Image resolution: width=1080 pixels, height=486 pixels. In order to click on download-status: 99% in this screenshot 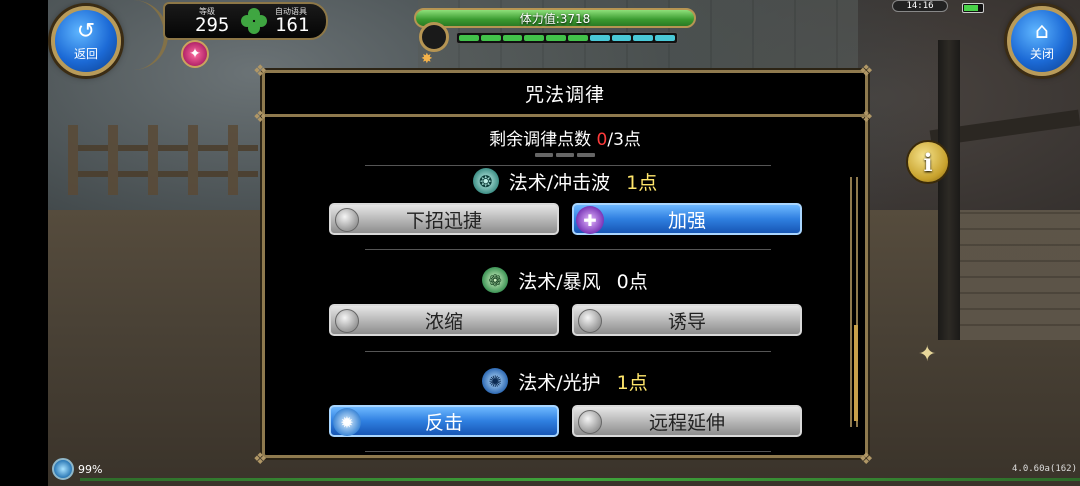, I will do `click(77, 469)`.